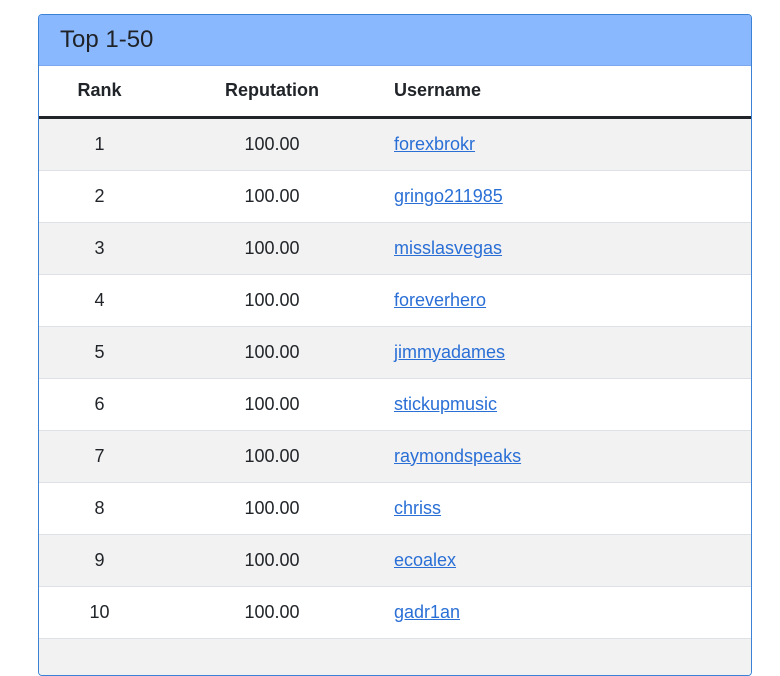  What do you see at coordinates (427, 612) in the screenshot?
I see `username-link: gadr1an` at bounding box center [427, 612].